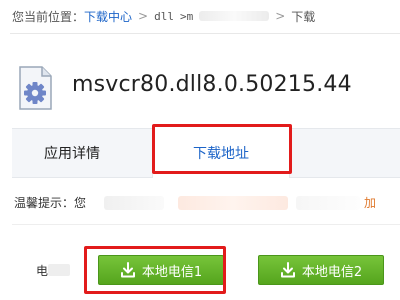 This screenshot has width=400, height=300. Describe the element at coordinates (35, 88) in the screenshot. I see `dll-file-gear-icon` at that location.